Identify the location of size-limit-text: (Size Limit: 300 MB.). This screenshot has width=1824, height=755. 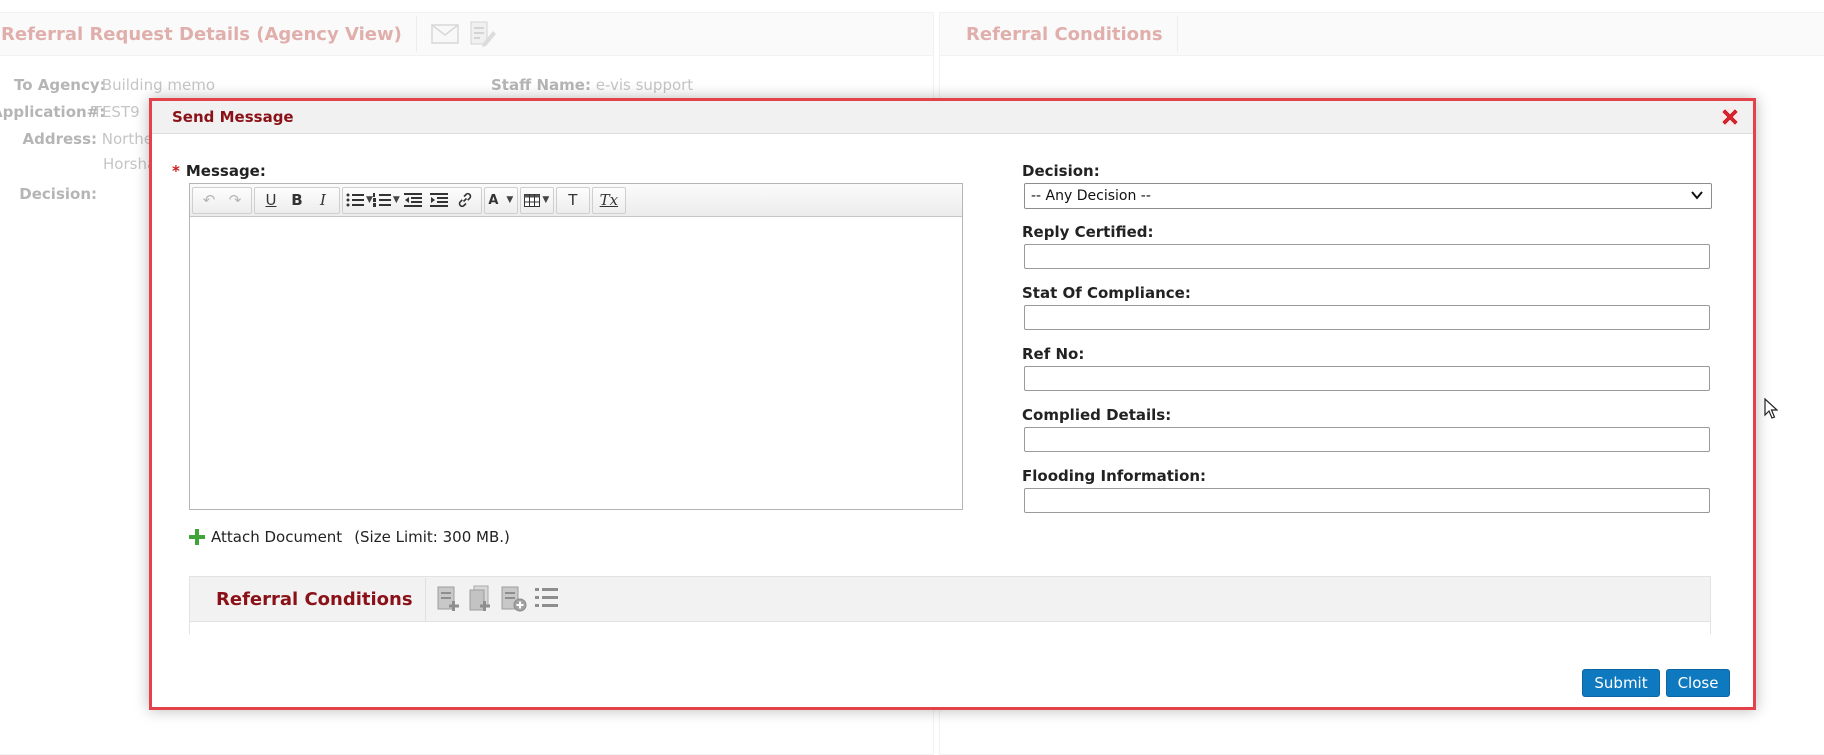
(432, 537).